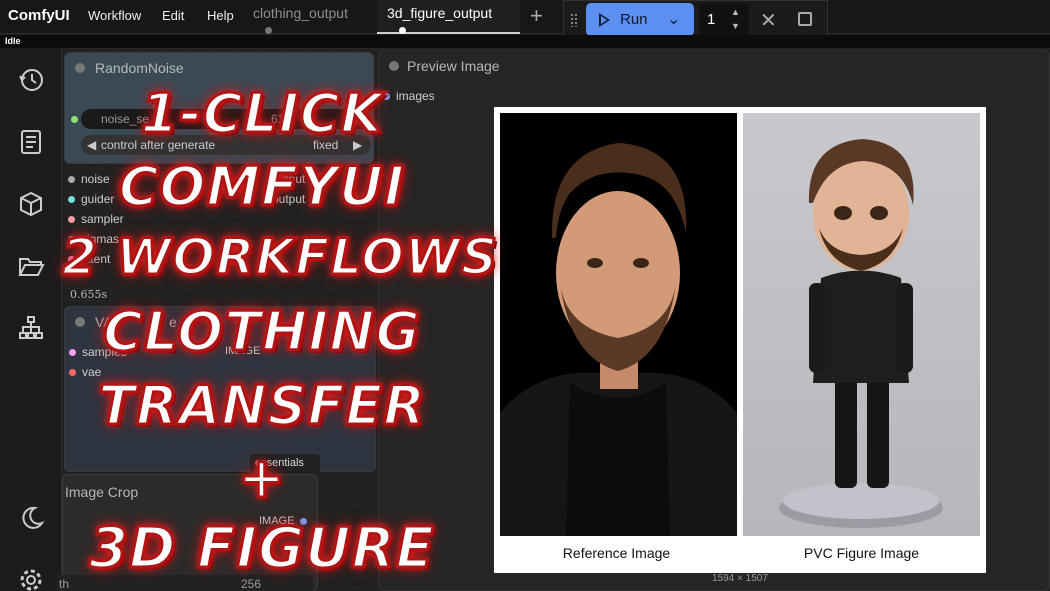  Describe the element at coordinates (262, 406) in the screenshot. I see `overlay-line-5: TRANSFER` at that location.